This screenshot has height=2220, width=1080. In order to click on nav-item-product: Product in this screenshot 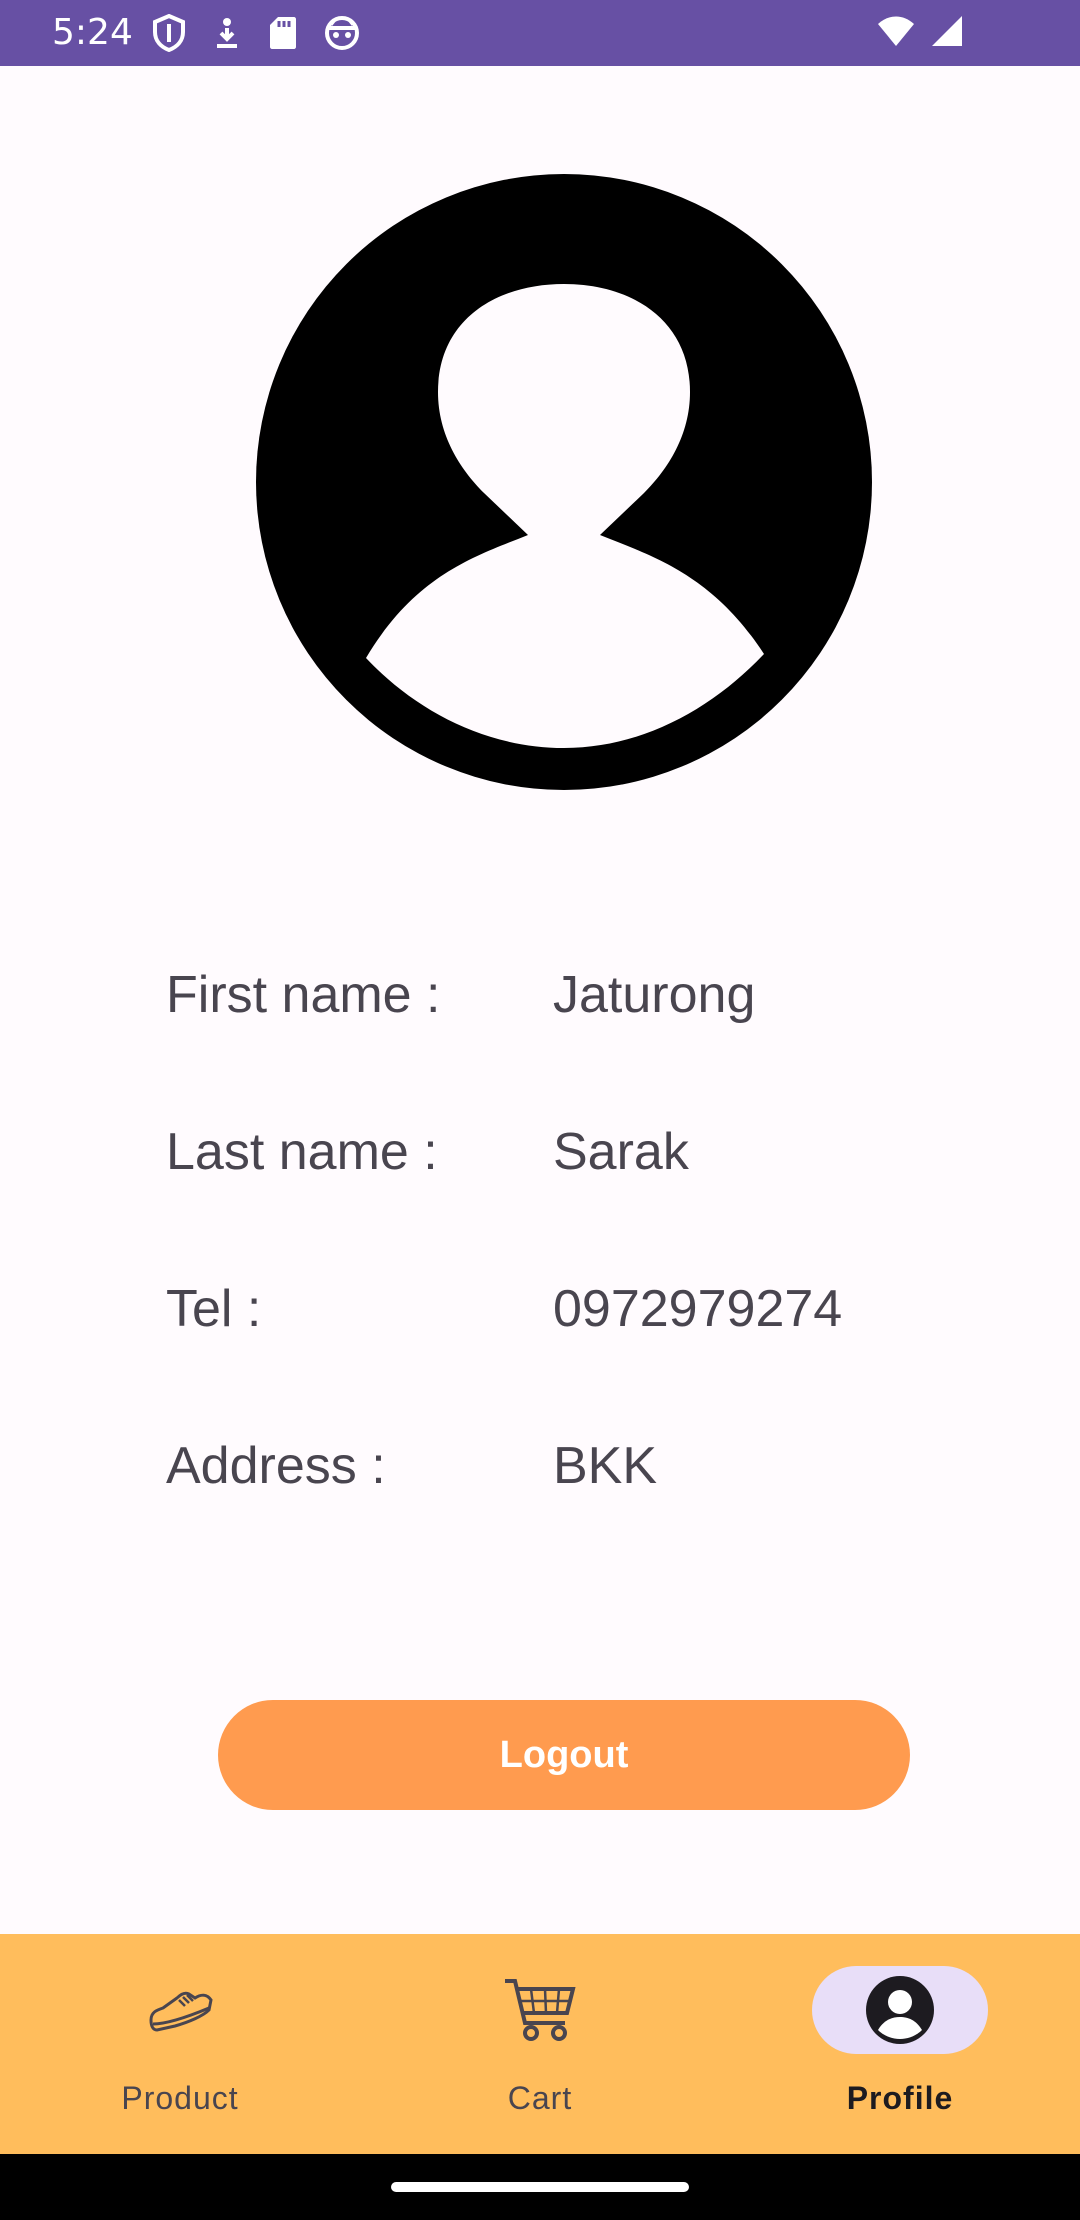, I will do `click(180, 2044)`.